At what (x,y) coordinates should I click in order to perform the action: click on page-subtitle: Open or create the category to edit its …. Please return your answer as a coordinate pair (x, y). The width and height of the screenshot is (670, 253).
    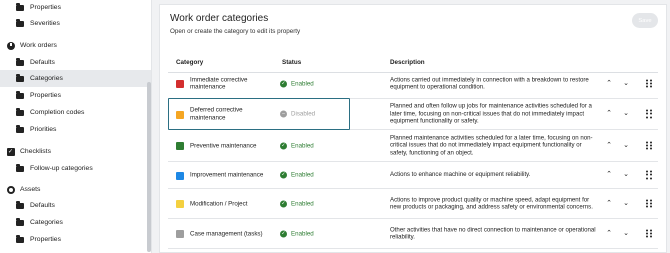
    Looking at the image, I should click on (235, 31).